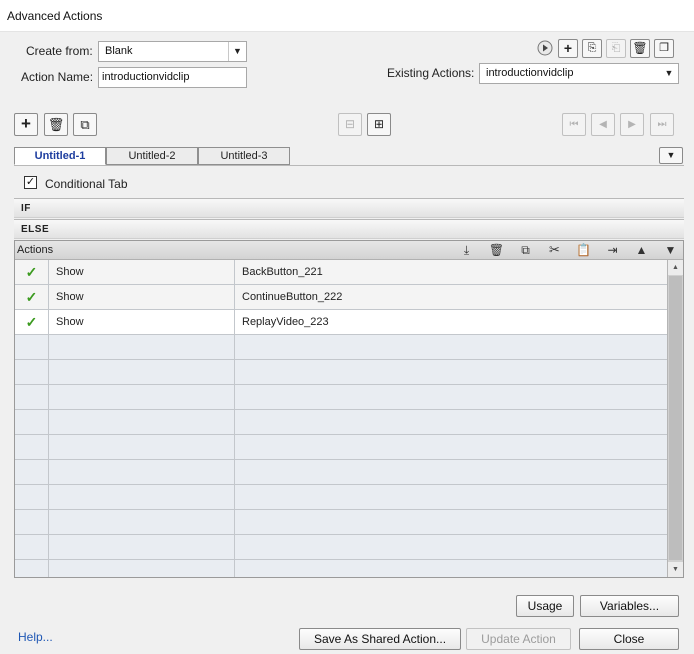 The width and height of the screenshot is (694, 654). What do you see at coordinates (496, 250) in the screenshot?
I see `delete-row-icon: 🗑` at bounding box center [496, 250].